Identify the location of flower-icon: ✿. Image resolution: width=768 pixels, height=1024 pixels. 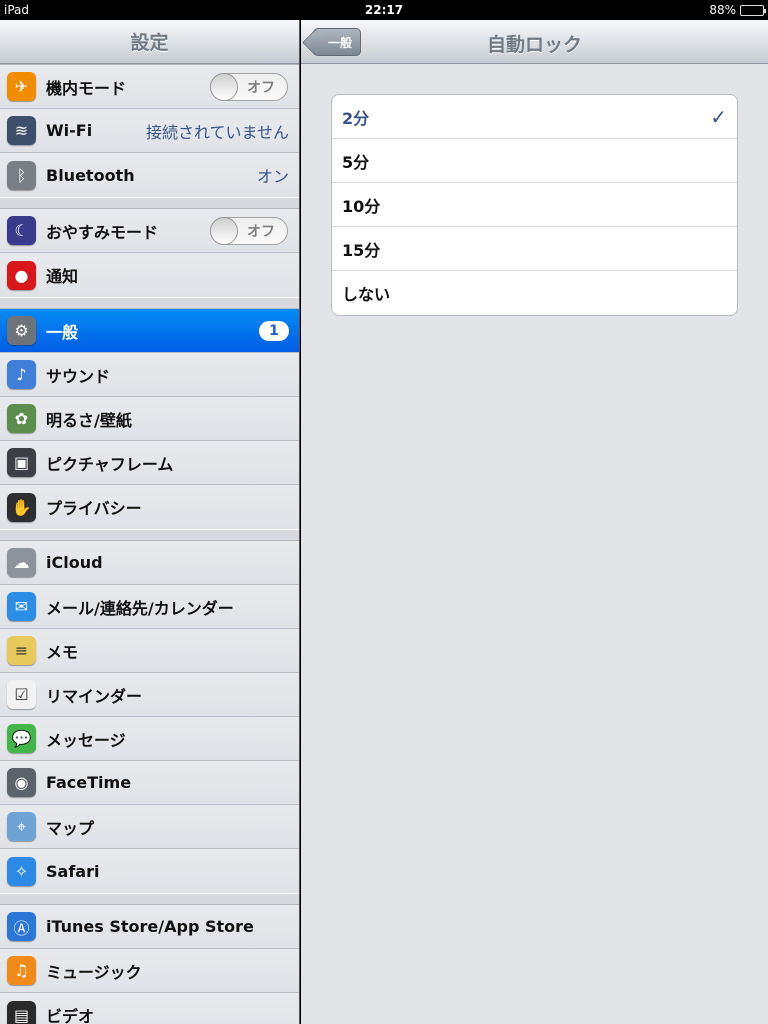
(21, 418).